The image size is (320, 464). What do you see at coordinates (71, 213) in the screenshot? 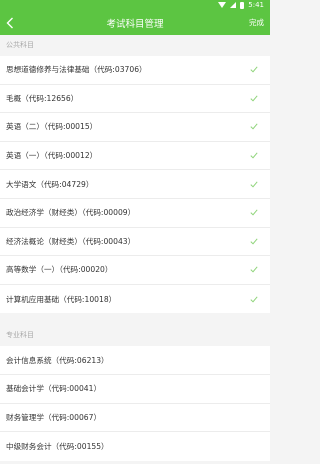
I see `subject-label: 政治经济学（财经类）（代码:00009）` at bounding box center [71, 213].